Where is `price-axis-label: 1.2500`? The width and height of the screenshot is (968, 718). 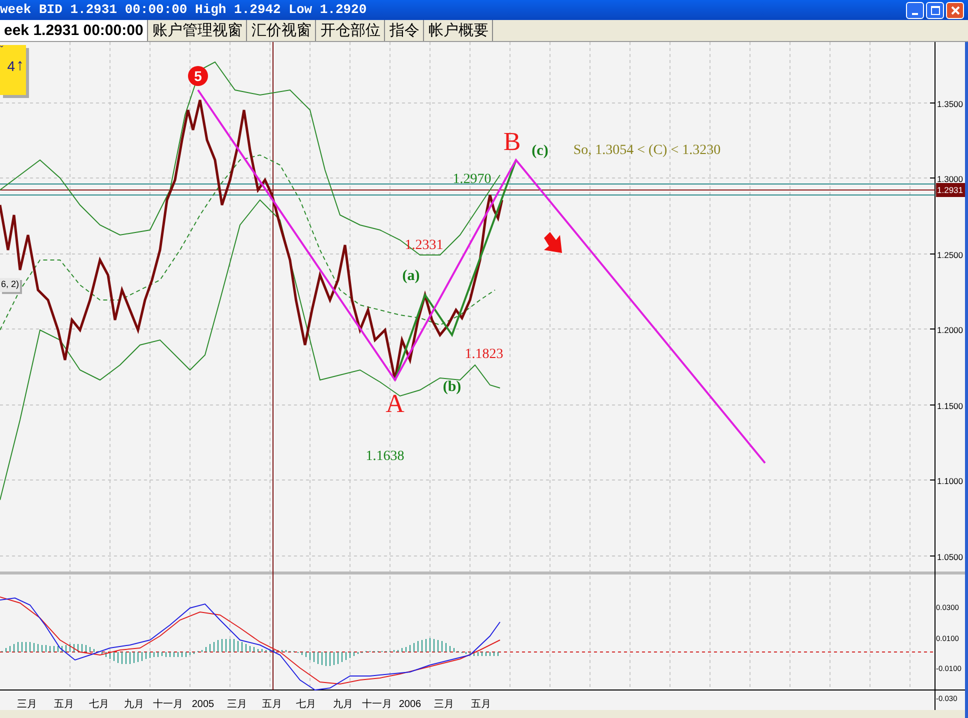 price-axis-label: 1.2500 is located at coordinates (950, 255).